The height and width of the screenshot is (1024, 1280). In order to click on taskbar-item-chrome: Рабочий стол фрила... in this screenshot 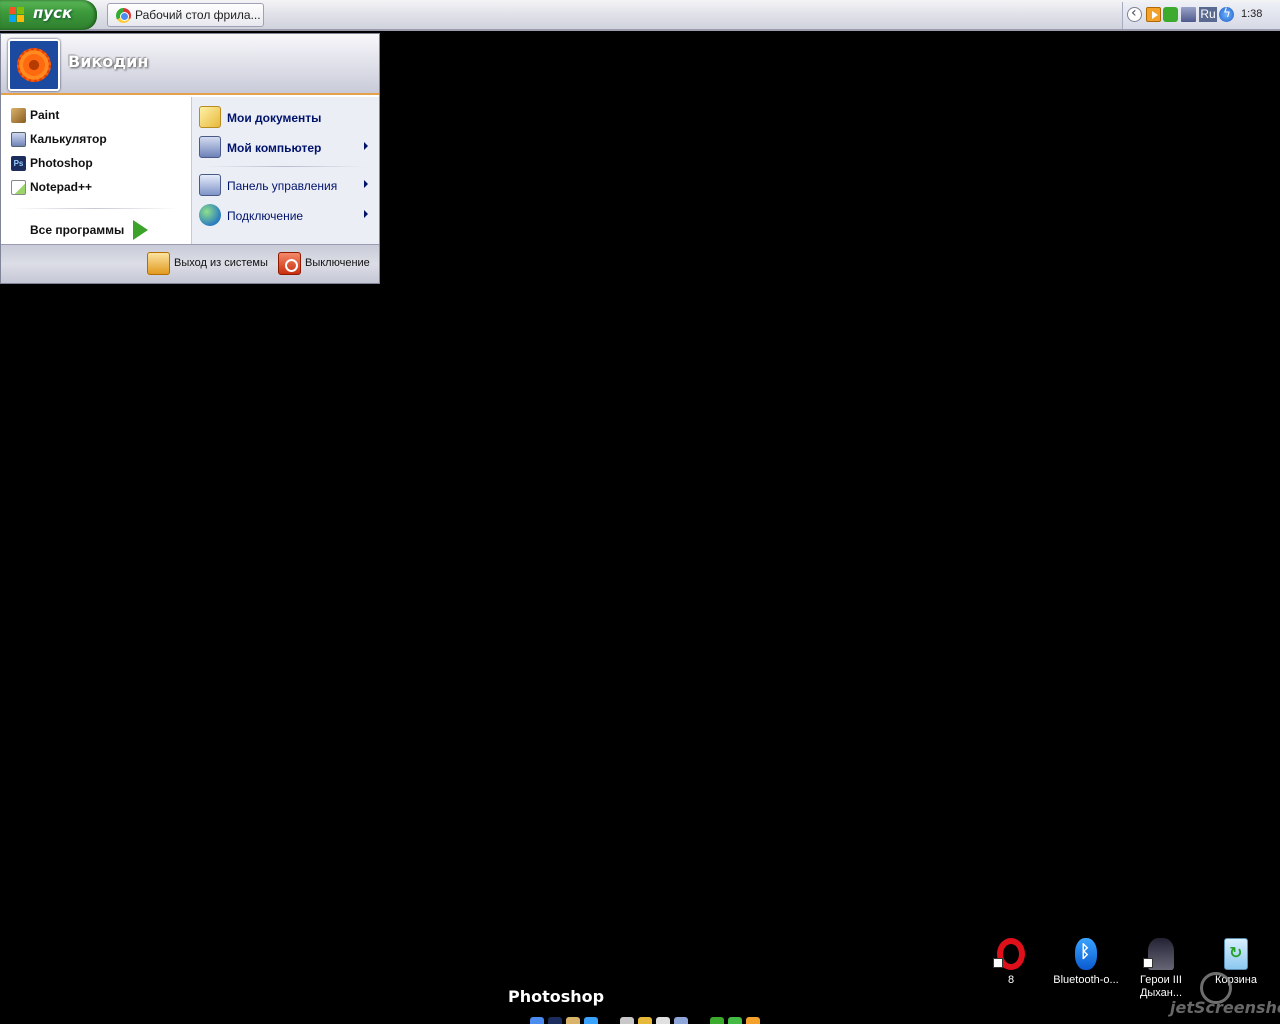, I will do `click(185, 15)`.